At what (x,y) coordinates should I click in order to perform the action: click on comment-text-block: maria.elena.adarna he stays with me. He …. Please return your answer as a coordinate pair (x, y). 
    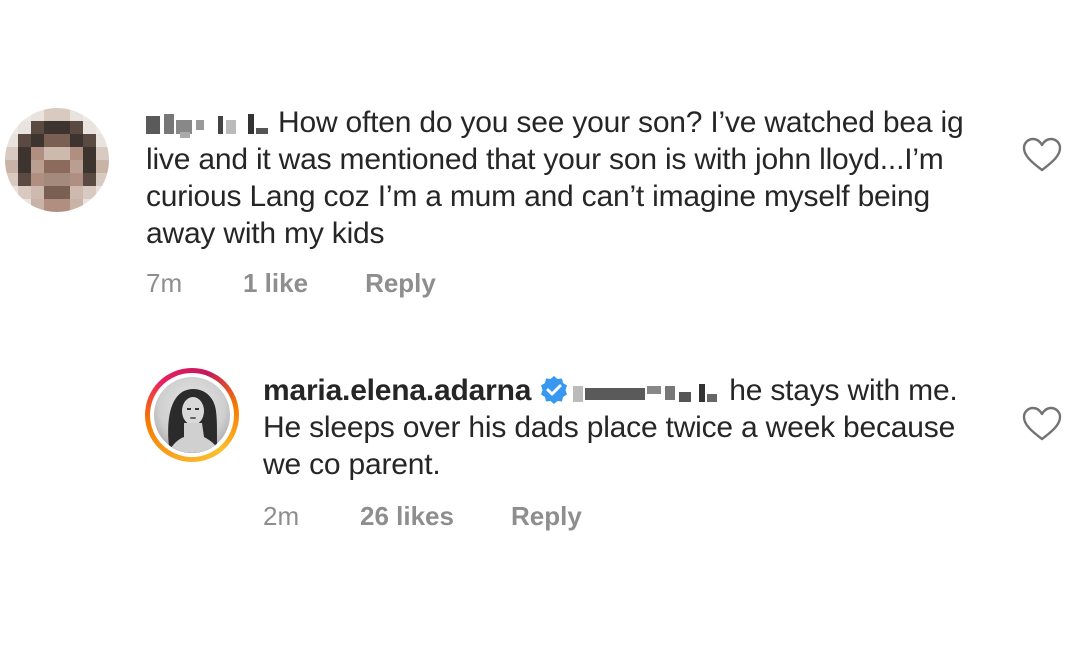
    Looking at the image, I should click on (623, 427).